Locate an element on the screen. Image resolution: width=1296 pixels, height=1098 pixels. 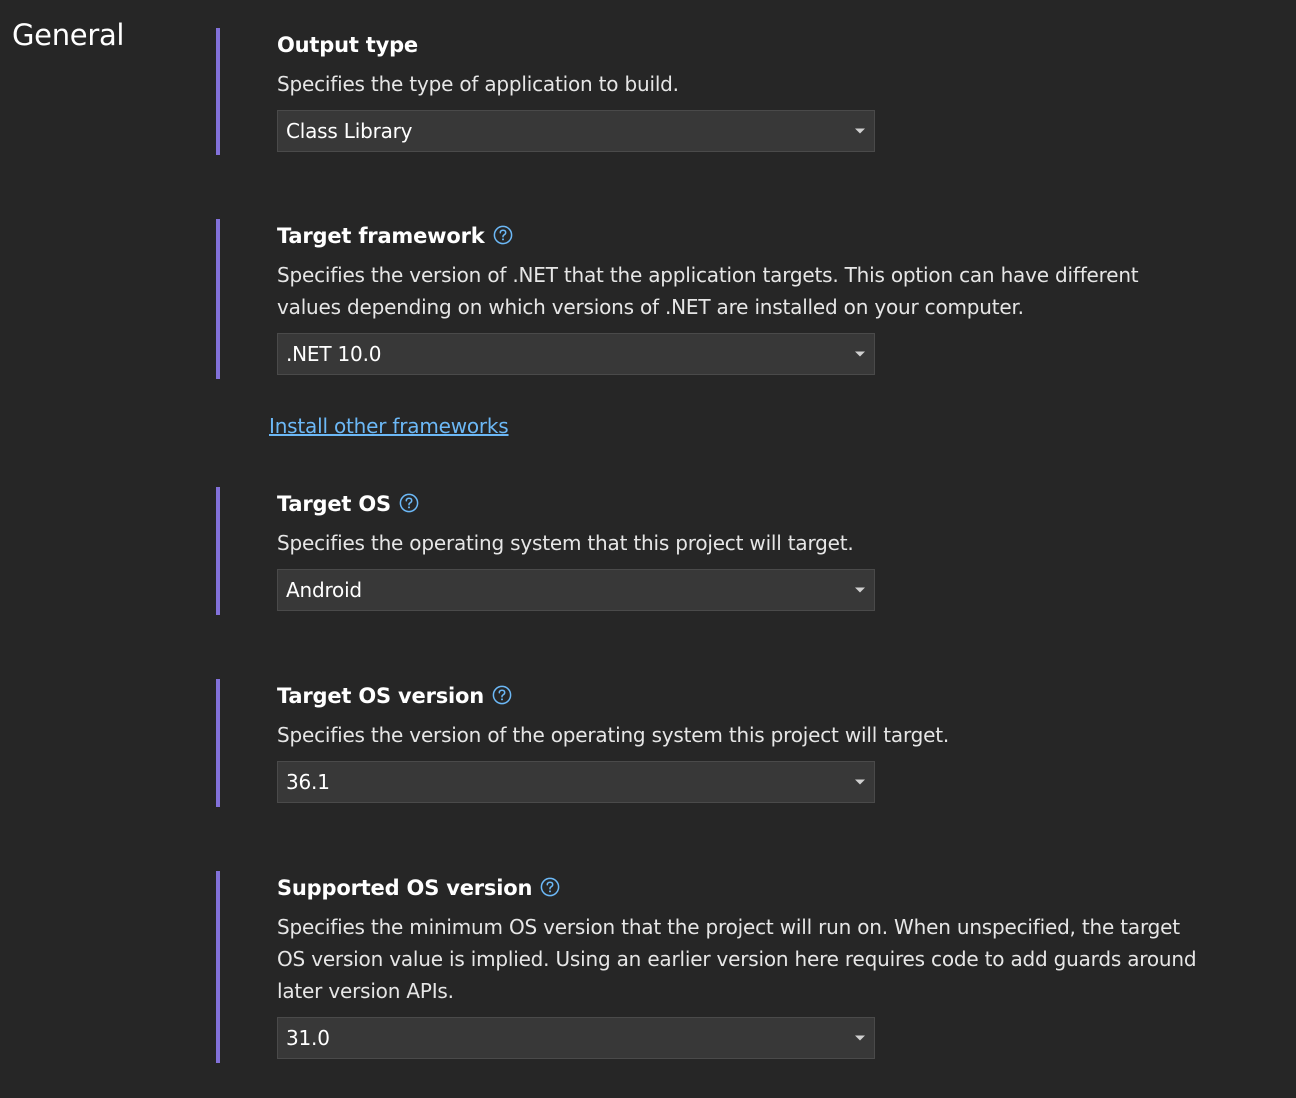
setting-title: Output type is located at coordinates (781, 45).